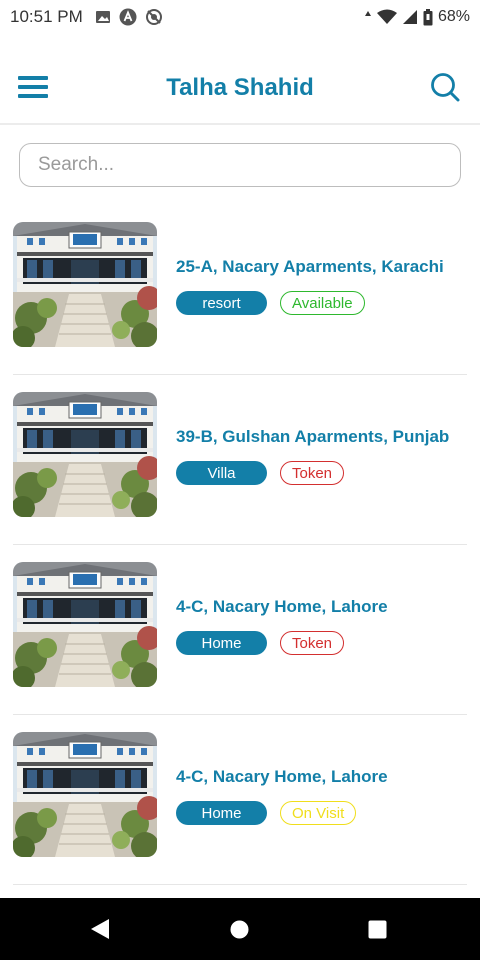 This screenshot has height=960, width=480. What do you see at coordinates (322, 303) in the screenshot?
I see `status-badge: Available` at bounding box center [322, 303].